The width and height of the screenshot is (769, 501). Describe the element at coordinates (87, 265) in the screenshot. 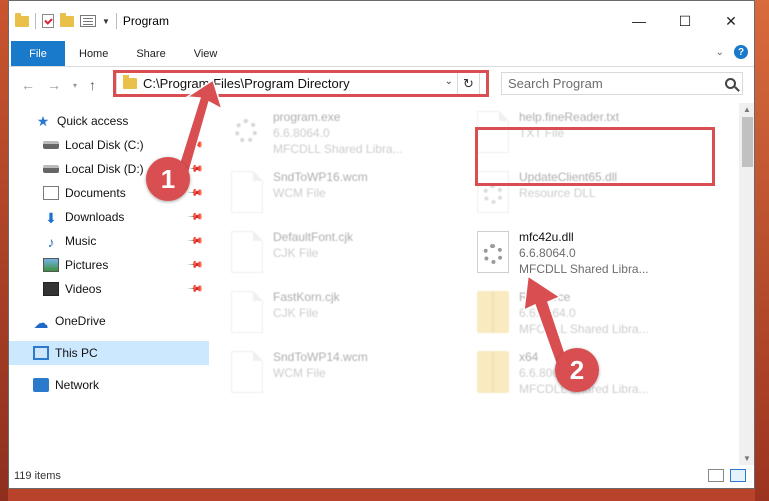

I see `sidebar-item-label: Pictures` at that location.